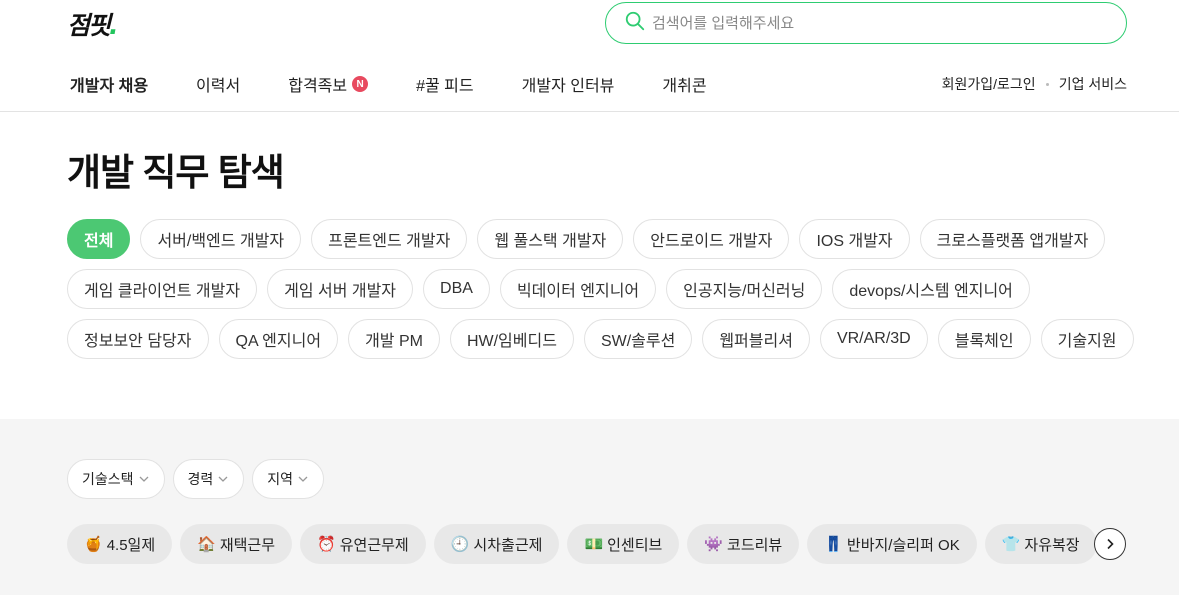 This screenshot has width=1179, height=595. Describe the element at coordinates (635, 23) in the screenshot. I see `search-icon` at that location.